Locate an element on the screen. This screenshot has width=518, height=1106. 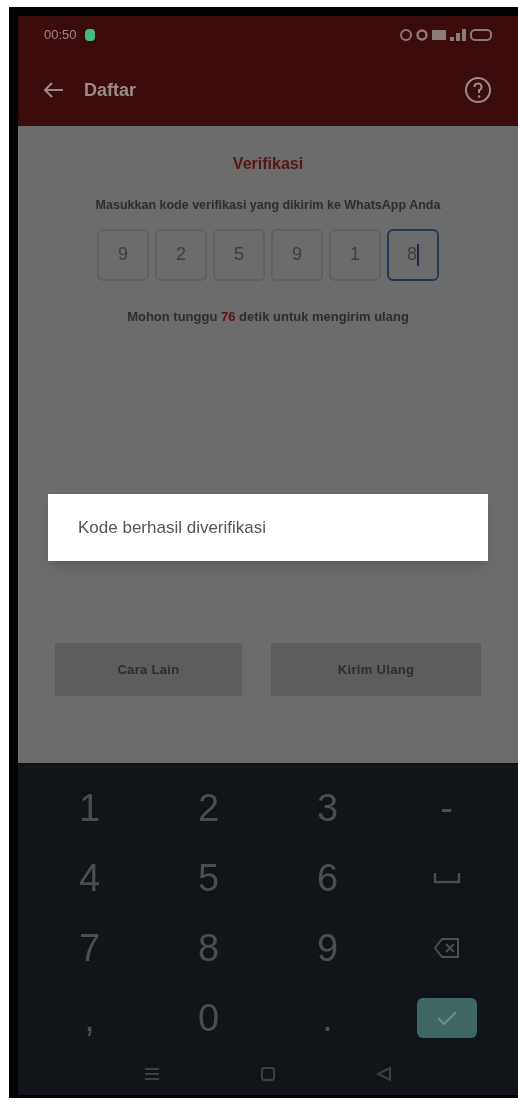
instruction-text: Masukkan kode verifikasi yang dikirim ke WhatsApp Anda is located at coordinates (268, 205).